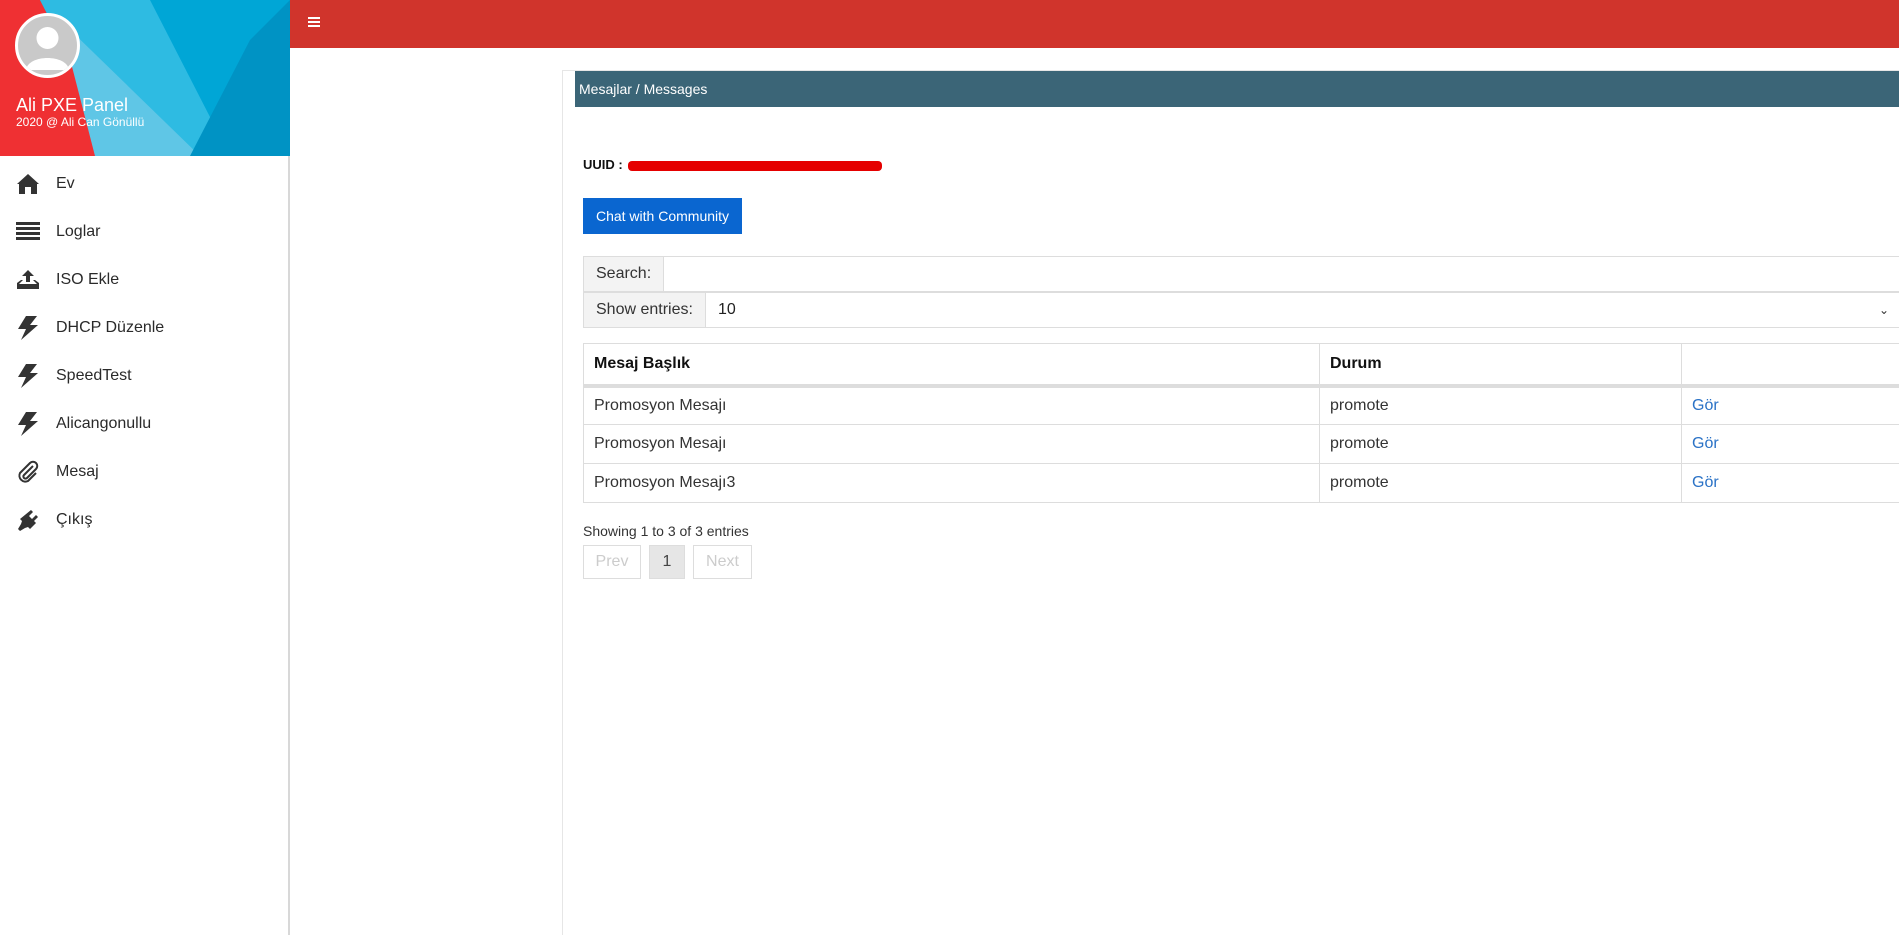 Image resolution: width=1899 pixels, height=935 pixels. Describe the element at coordinates (1281, 274) in the screenshot. I see `search-input` at that location.